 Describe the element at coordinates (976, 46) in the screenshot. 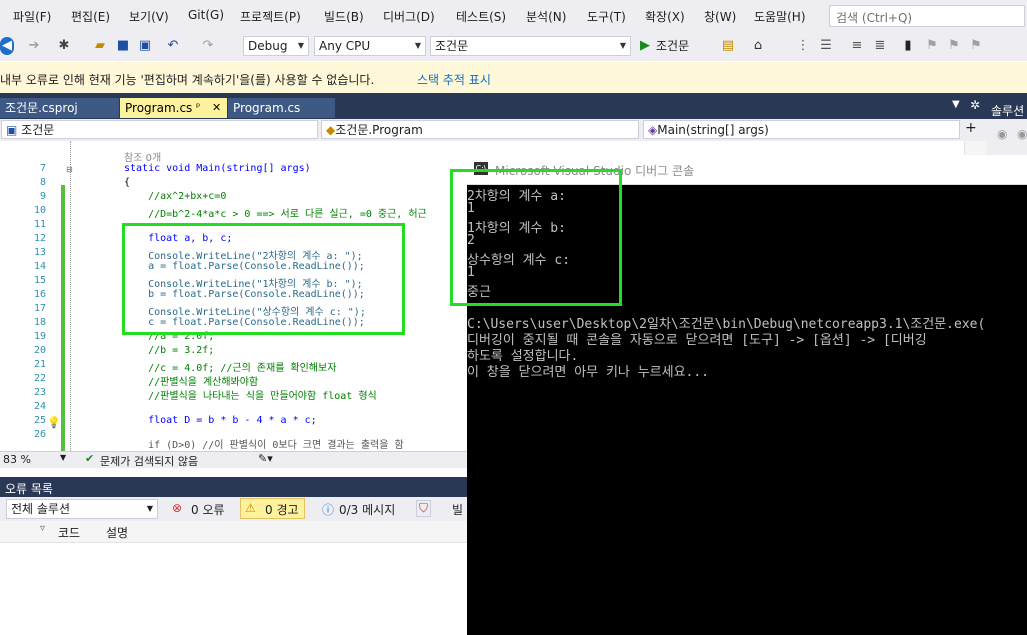

I see `clear-bookmark-icon: ⚑` at that location.